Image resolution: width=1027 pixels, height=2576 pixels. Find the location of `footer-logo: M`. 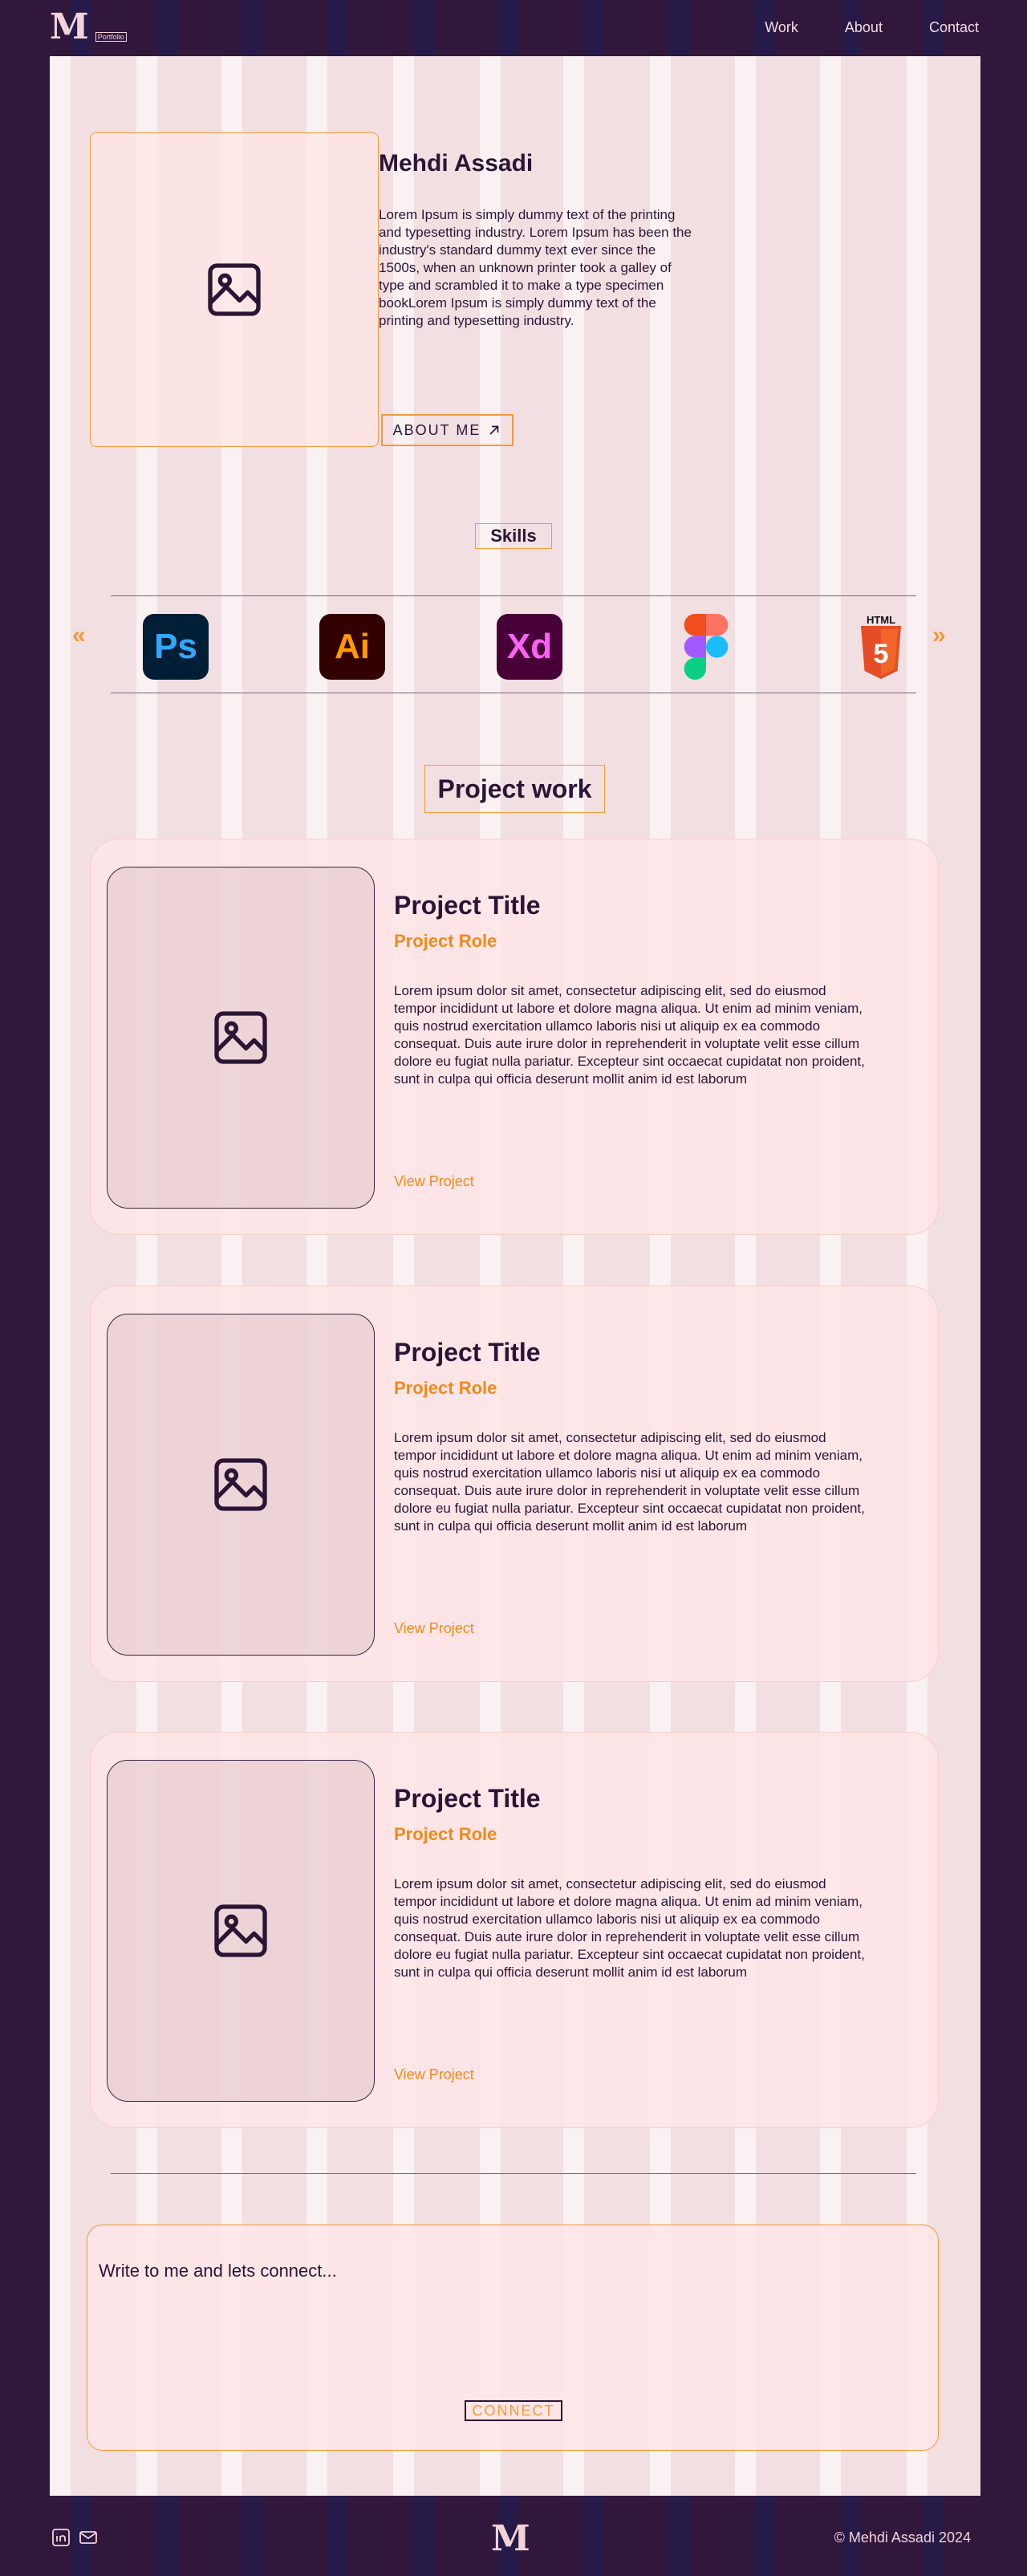

footer-logo: M is located at coordinates (511, 2539).